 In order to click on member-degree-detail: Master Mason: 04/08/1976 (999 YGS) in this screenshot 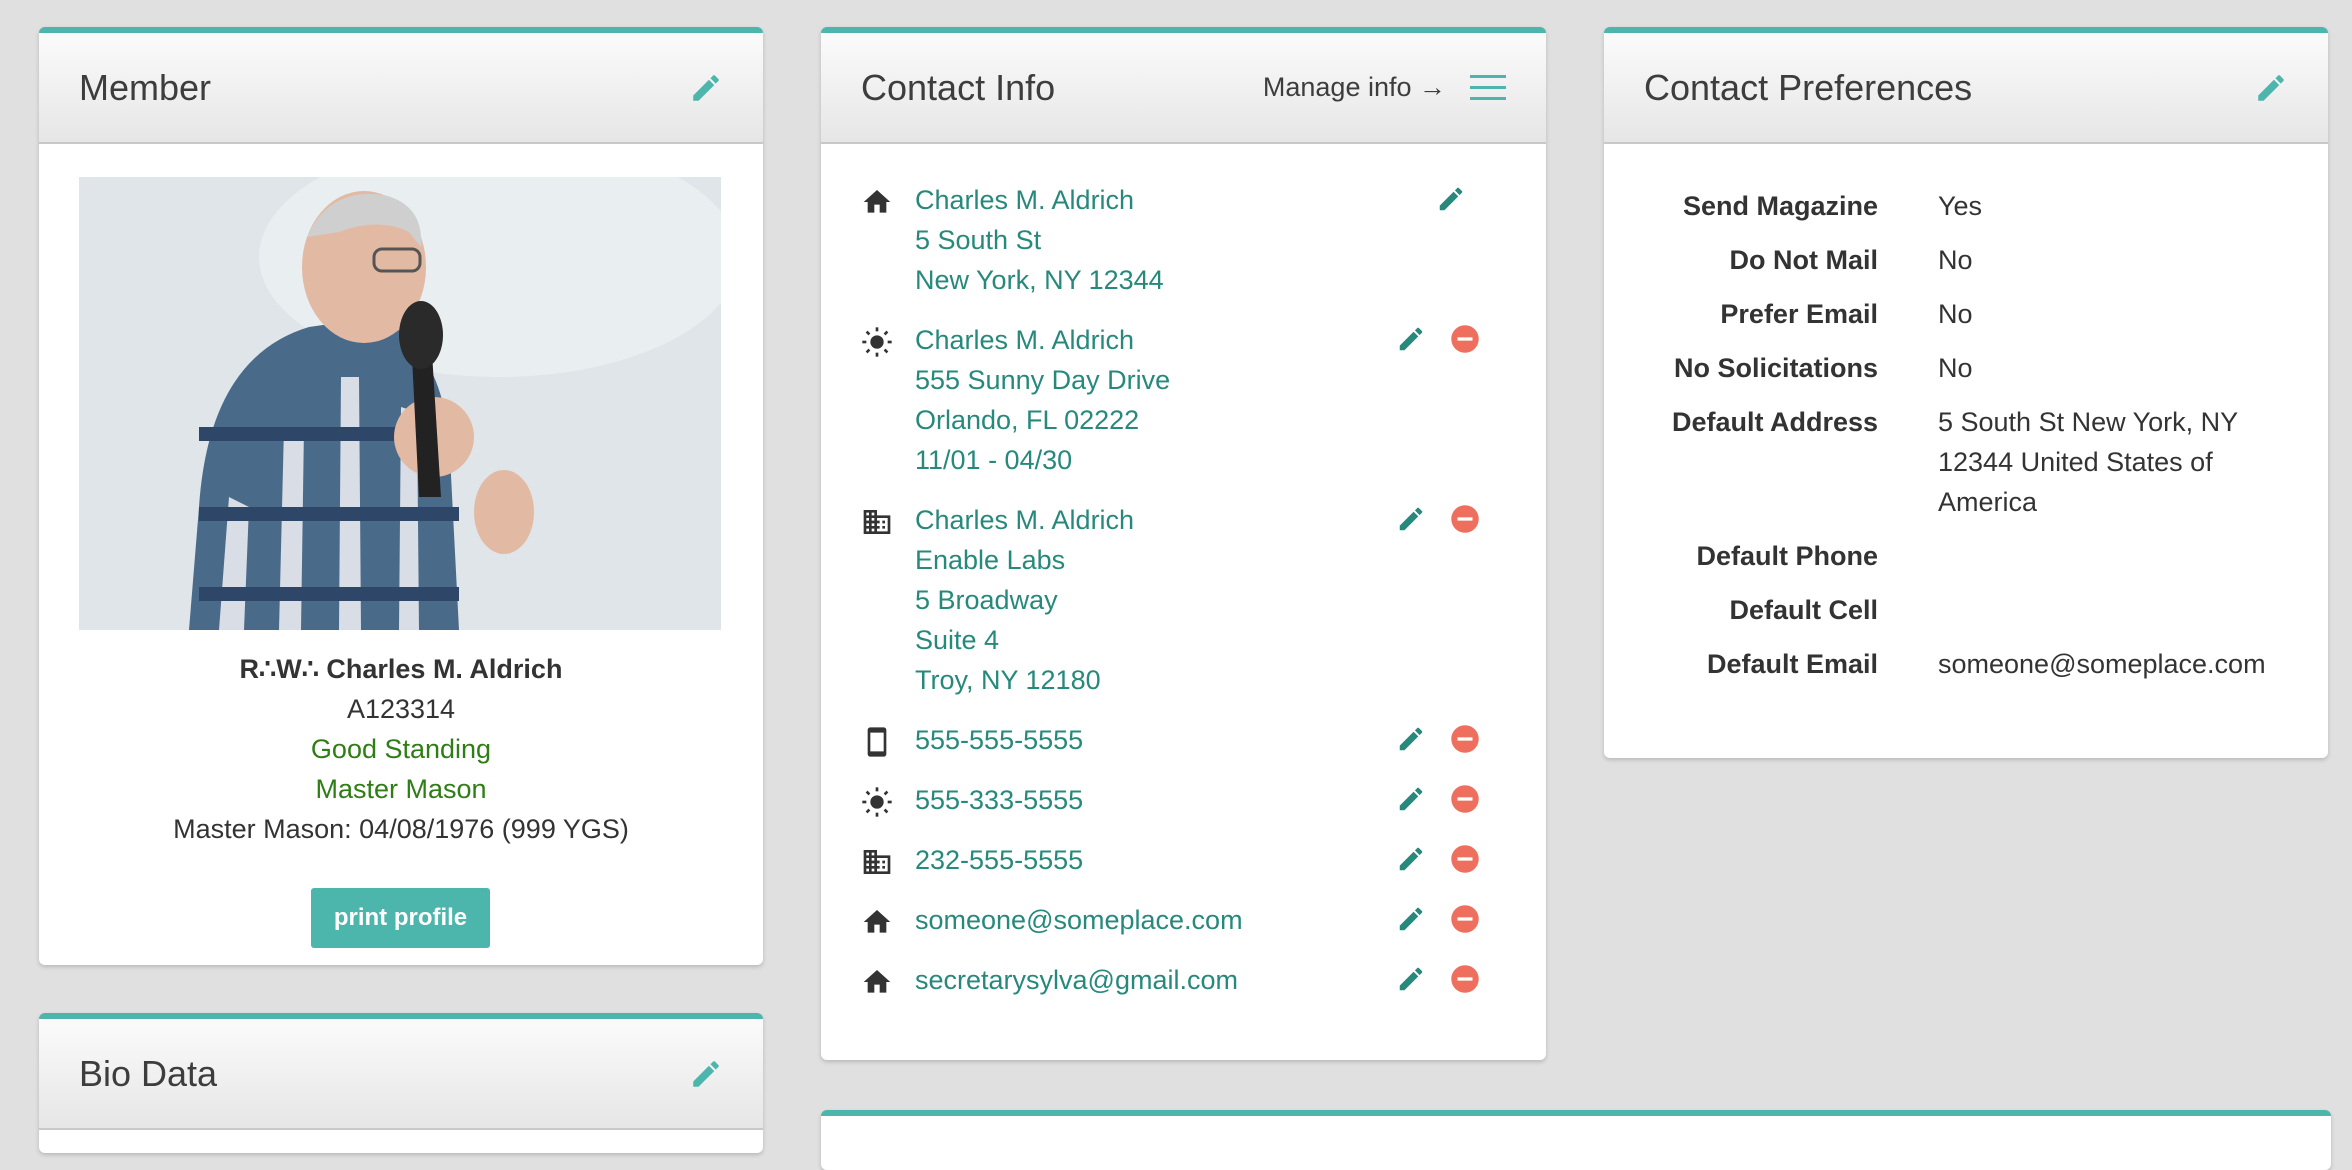, I will do `click(401, 829)`.